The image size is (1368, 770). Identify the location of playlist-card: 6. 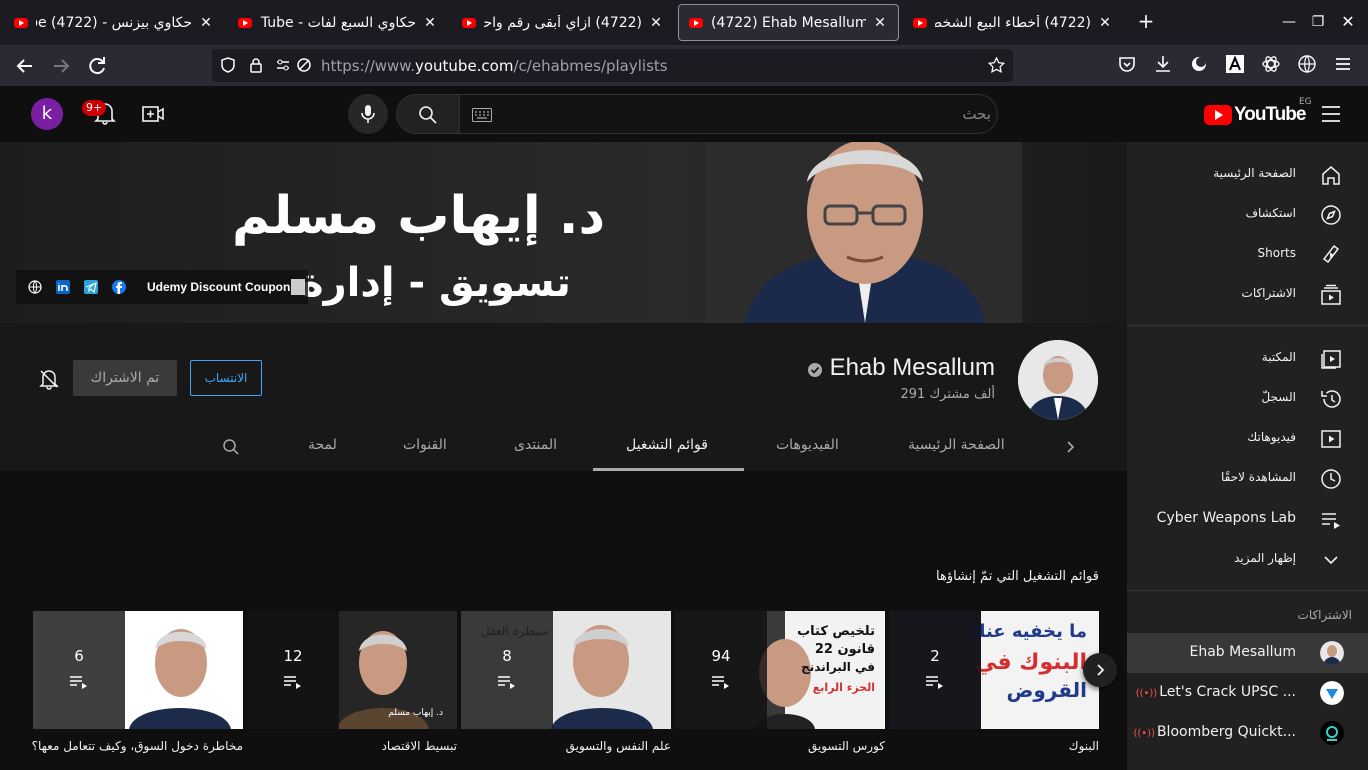
(138, 670).